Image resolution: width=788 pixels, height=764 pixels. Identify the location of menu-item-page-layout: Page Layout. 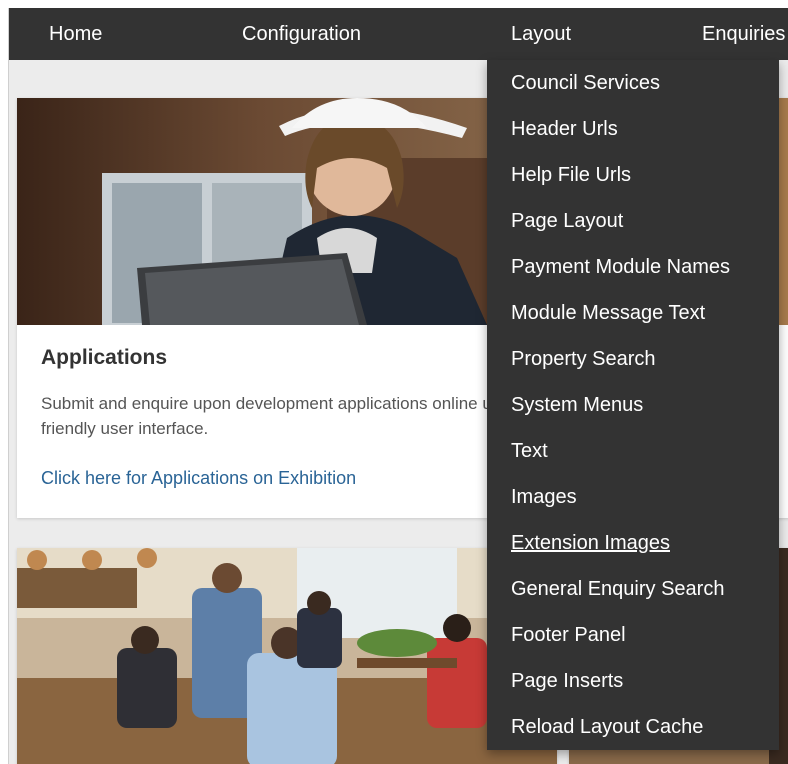
(567, 221).